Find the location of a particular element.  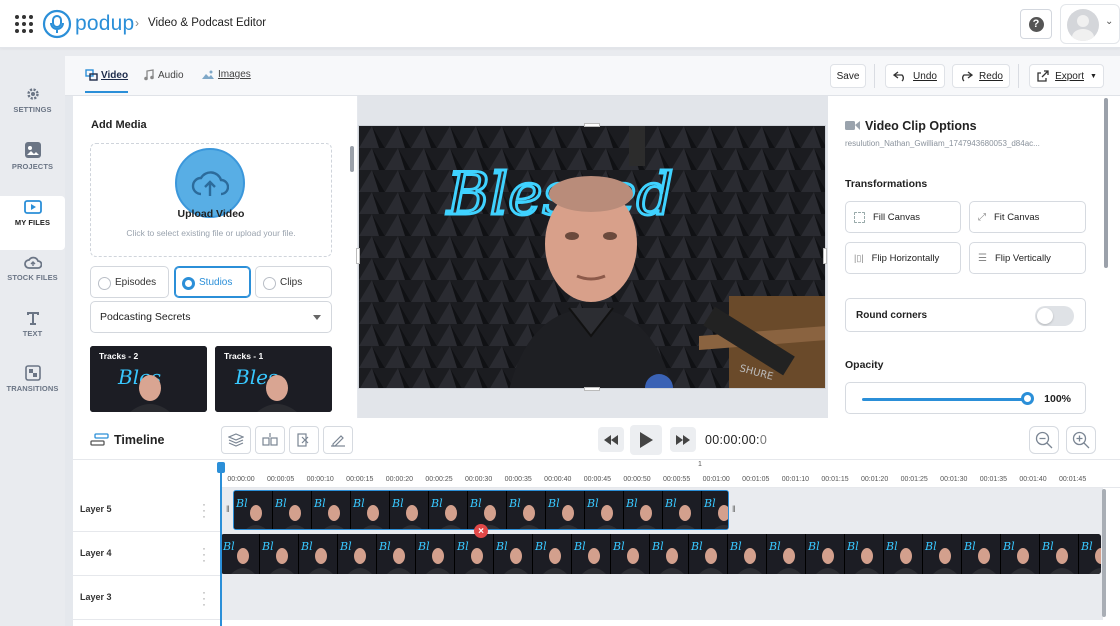

tab-images: Images is located at coordinates (226, 74).